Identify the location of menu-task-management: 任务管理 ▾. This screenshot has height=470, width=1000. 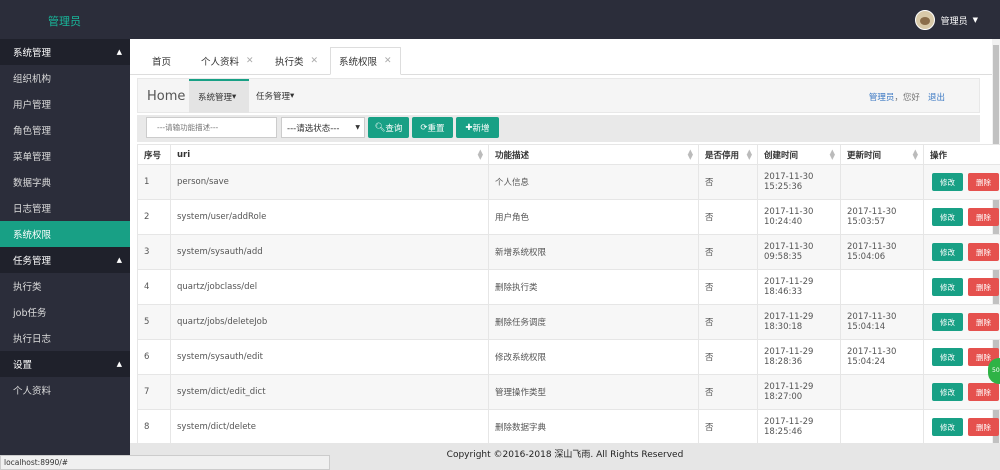
(282, 96).